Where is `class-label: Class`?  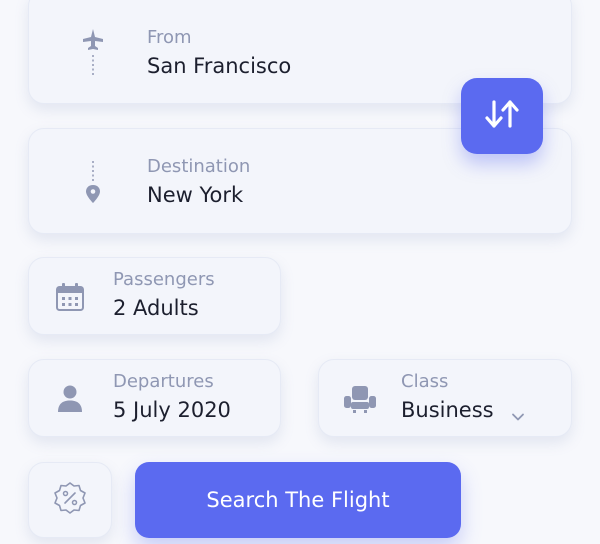
class-label: Class is located at coordinates (425, 381).